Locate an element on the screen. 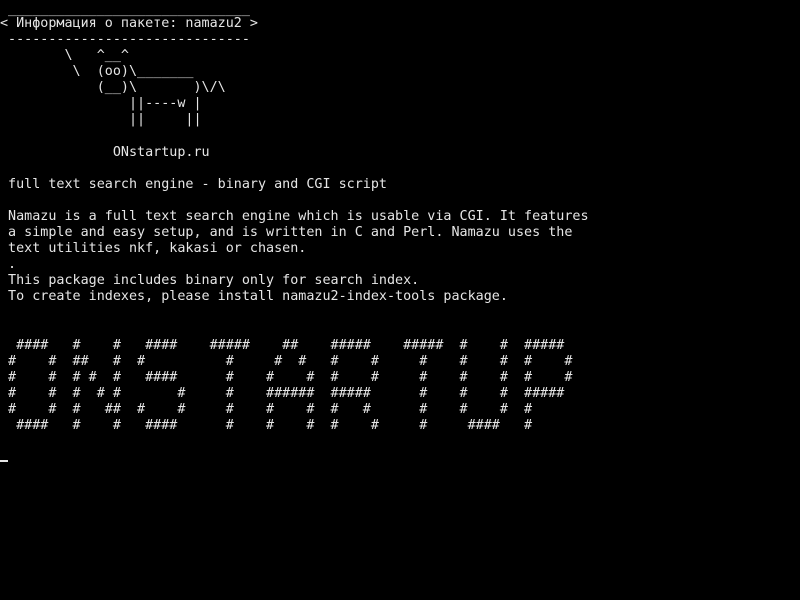 Image resolution: width=800 pixels, height=600 pixels. package-description-line-3: text utilities nkf, kakasi or chasen. is located at coordinates (153, 248).